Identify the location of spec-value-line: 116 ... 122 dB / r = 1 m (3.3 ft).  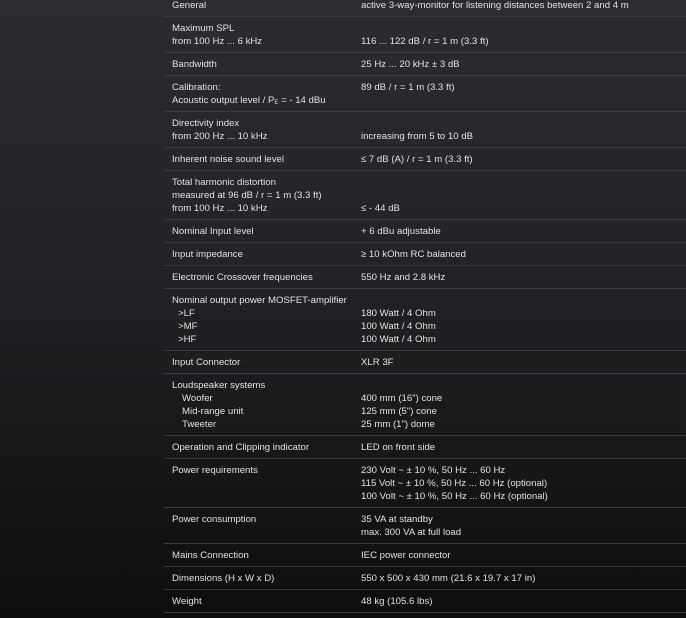
(425, 41).